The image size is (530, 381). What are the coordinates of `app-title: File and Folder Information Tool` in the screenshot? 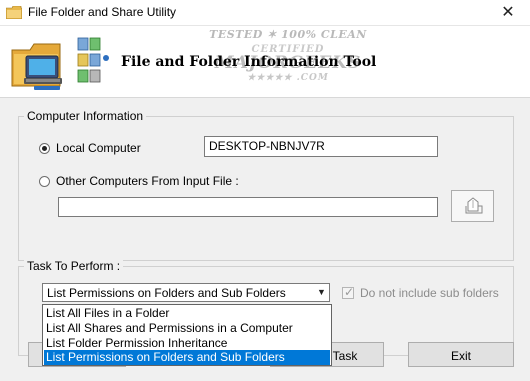 It's located at (249, 62).